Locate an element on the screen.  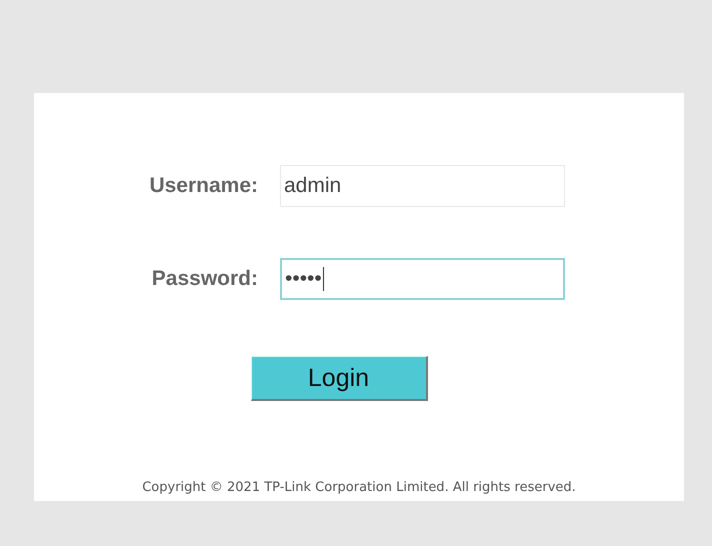
field-label: Username: is located at coordinates (203, 186).